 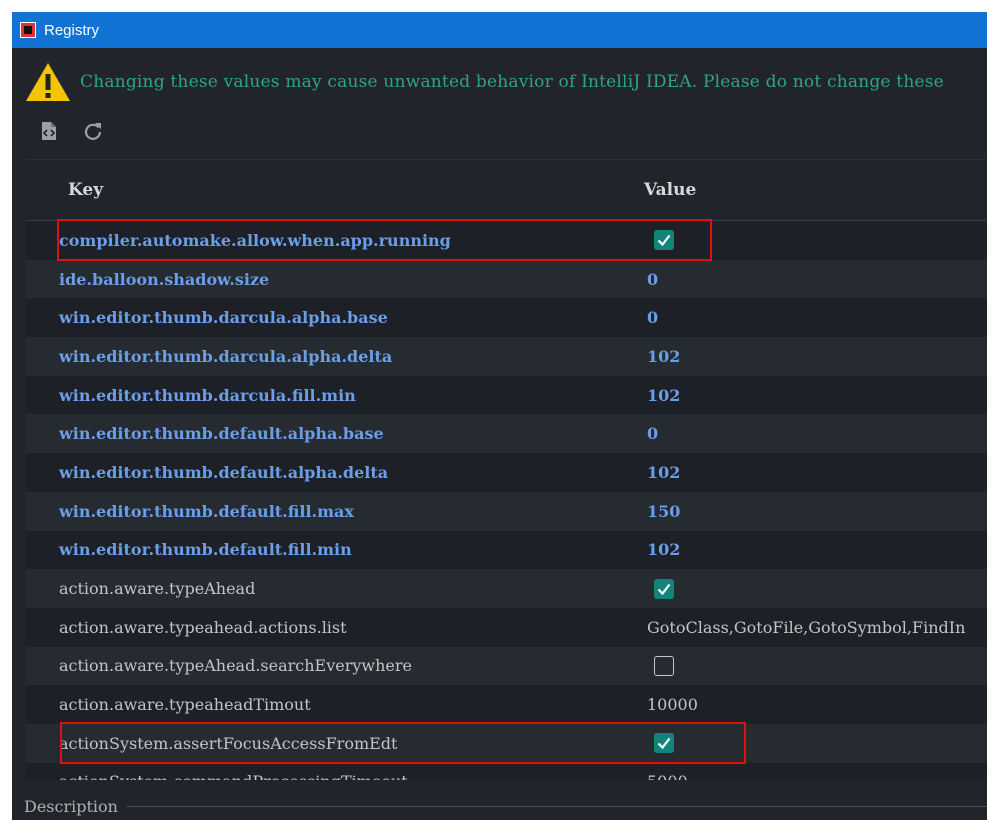 What do you see at coordinates (71, 806) in the screenshot?
I see `description-label: Description` at bounding box center [71, 806].